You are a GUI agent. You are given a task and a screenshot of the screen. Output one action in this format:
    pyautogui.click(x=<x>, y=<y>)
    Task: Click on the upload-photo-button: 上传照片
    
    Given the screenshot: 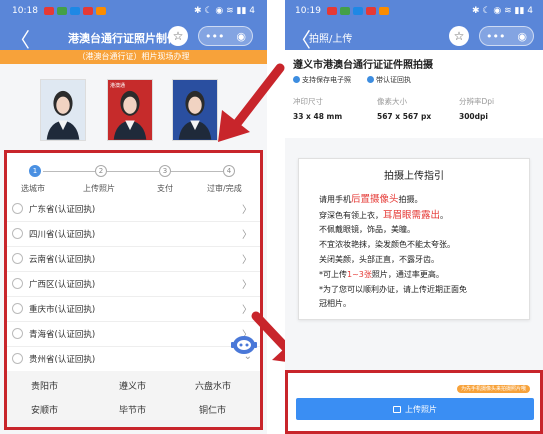 What is the action you would take?
    pyautogui.click(x=415, y=409)
    